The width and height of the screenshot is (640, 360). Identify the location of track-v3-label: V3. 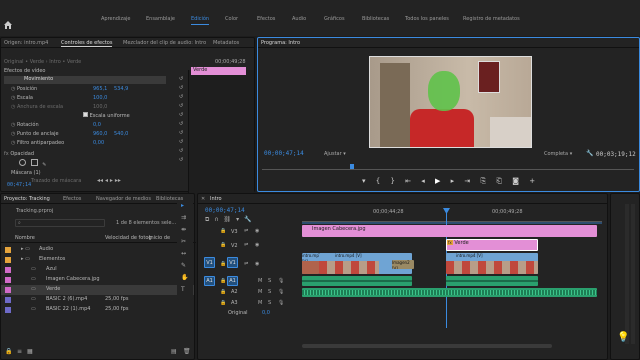
(234, 232).